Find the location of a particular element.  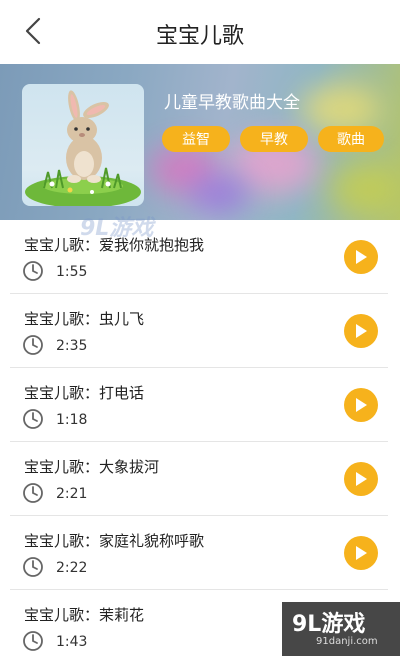

tag-2: 歌曲 is located at coordinates (351, 139).